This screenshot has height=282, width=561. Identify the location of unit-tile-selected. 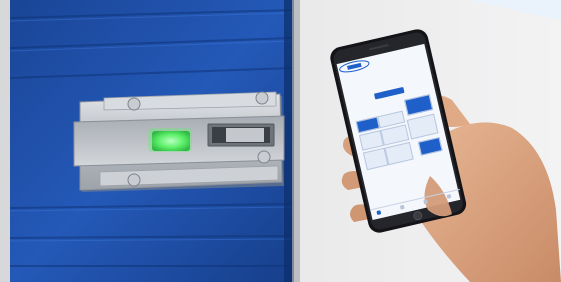
(430, 146).